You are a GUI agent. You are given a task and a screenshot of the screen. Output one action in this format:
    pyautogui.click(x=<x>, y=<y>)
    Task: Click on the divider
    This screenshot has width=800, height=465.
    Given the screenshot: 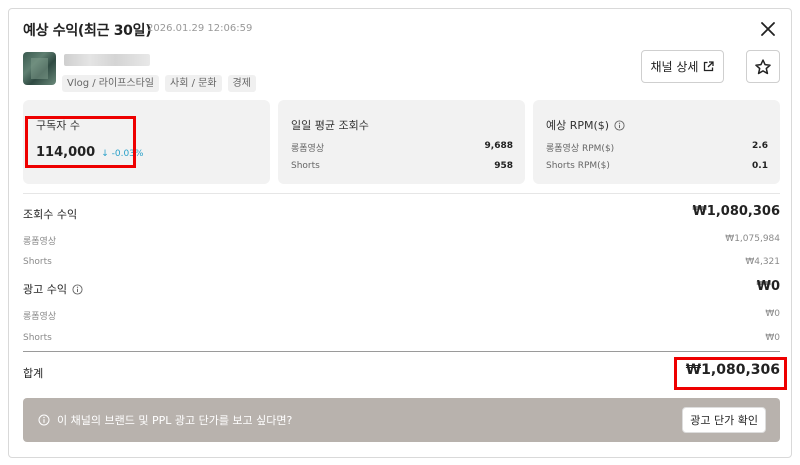 What is the action you would take?
    pyautogui.click(x=401, y=193)
    